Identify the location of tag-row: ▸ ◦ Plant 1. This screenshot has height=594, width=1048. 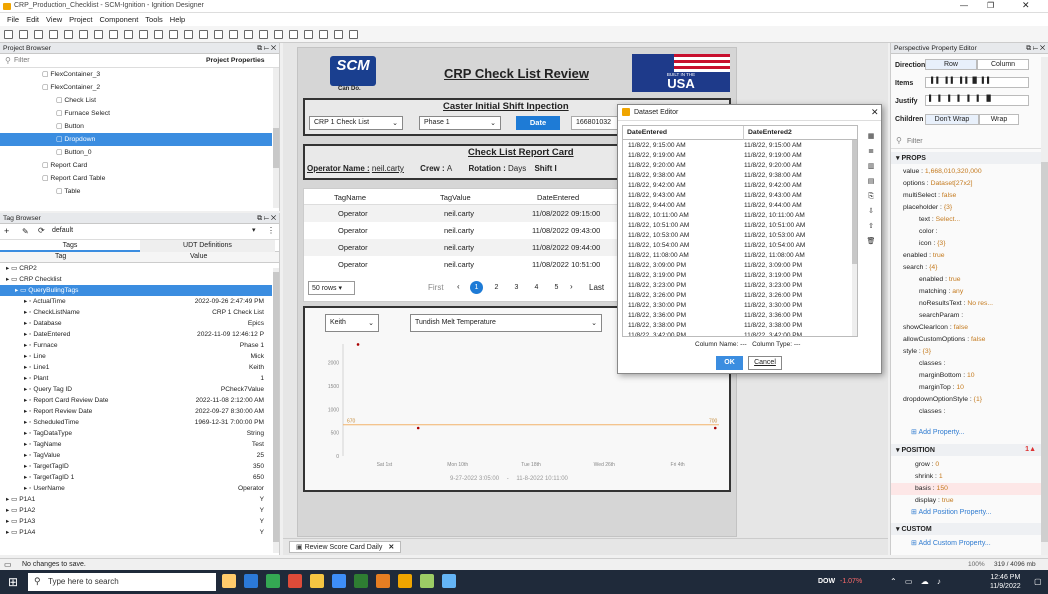
(136, 378).